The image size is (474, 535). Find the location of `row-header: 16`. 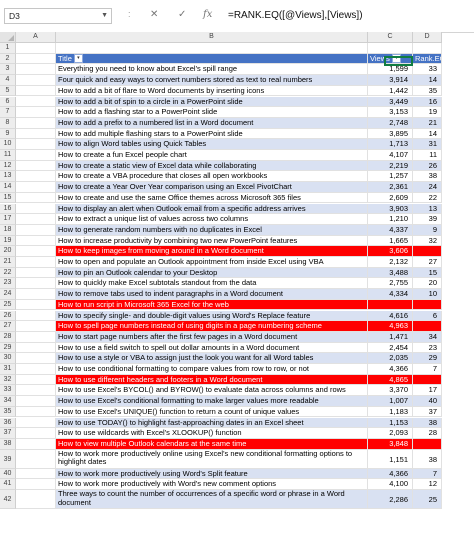

row-header: 16 is located at coordinates (8, 209).